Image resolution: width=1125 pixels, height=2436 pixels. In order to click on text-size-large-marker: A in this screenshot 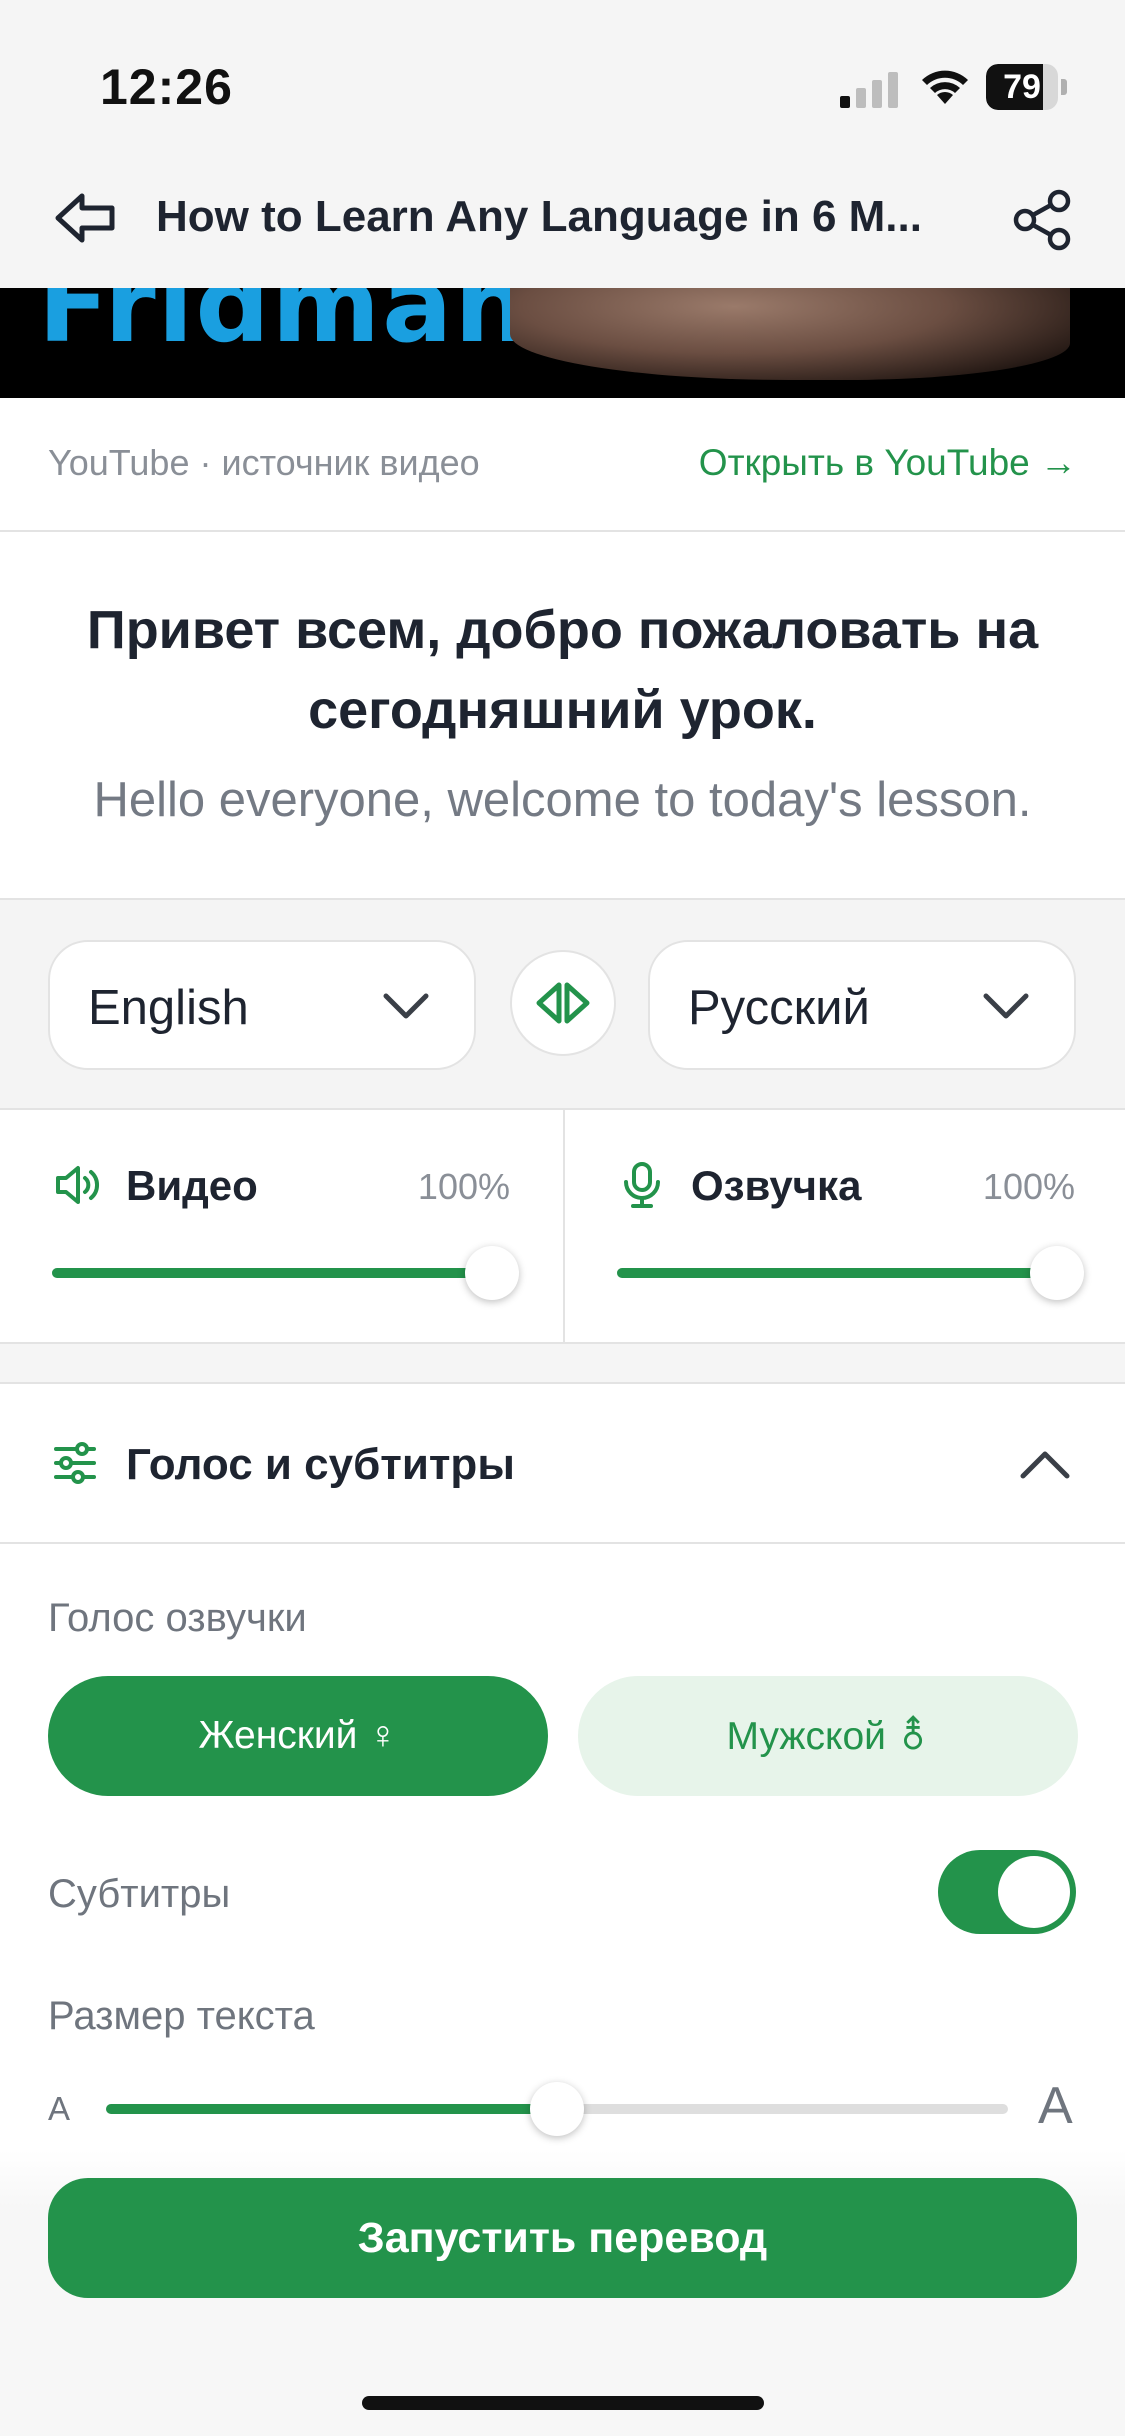, I will do `click(1055, 2106)`.